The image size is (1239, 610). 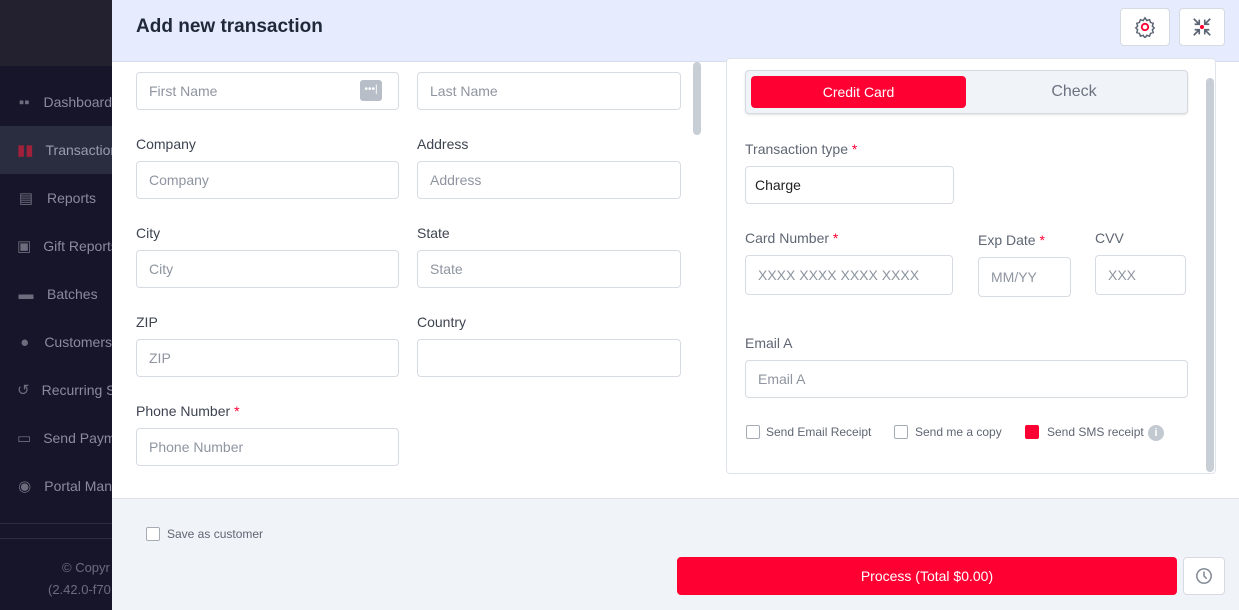 I want to click on sidebar-item-reports: ▤ Reports, so click(x=56, y=198).